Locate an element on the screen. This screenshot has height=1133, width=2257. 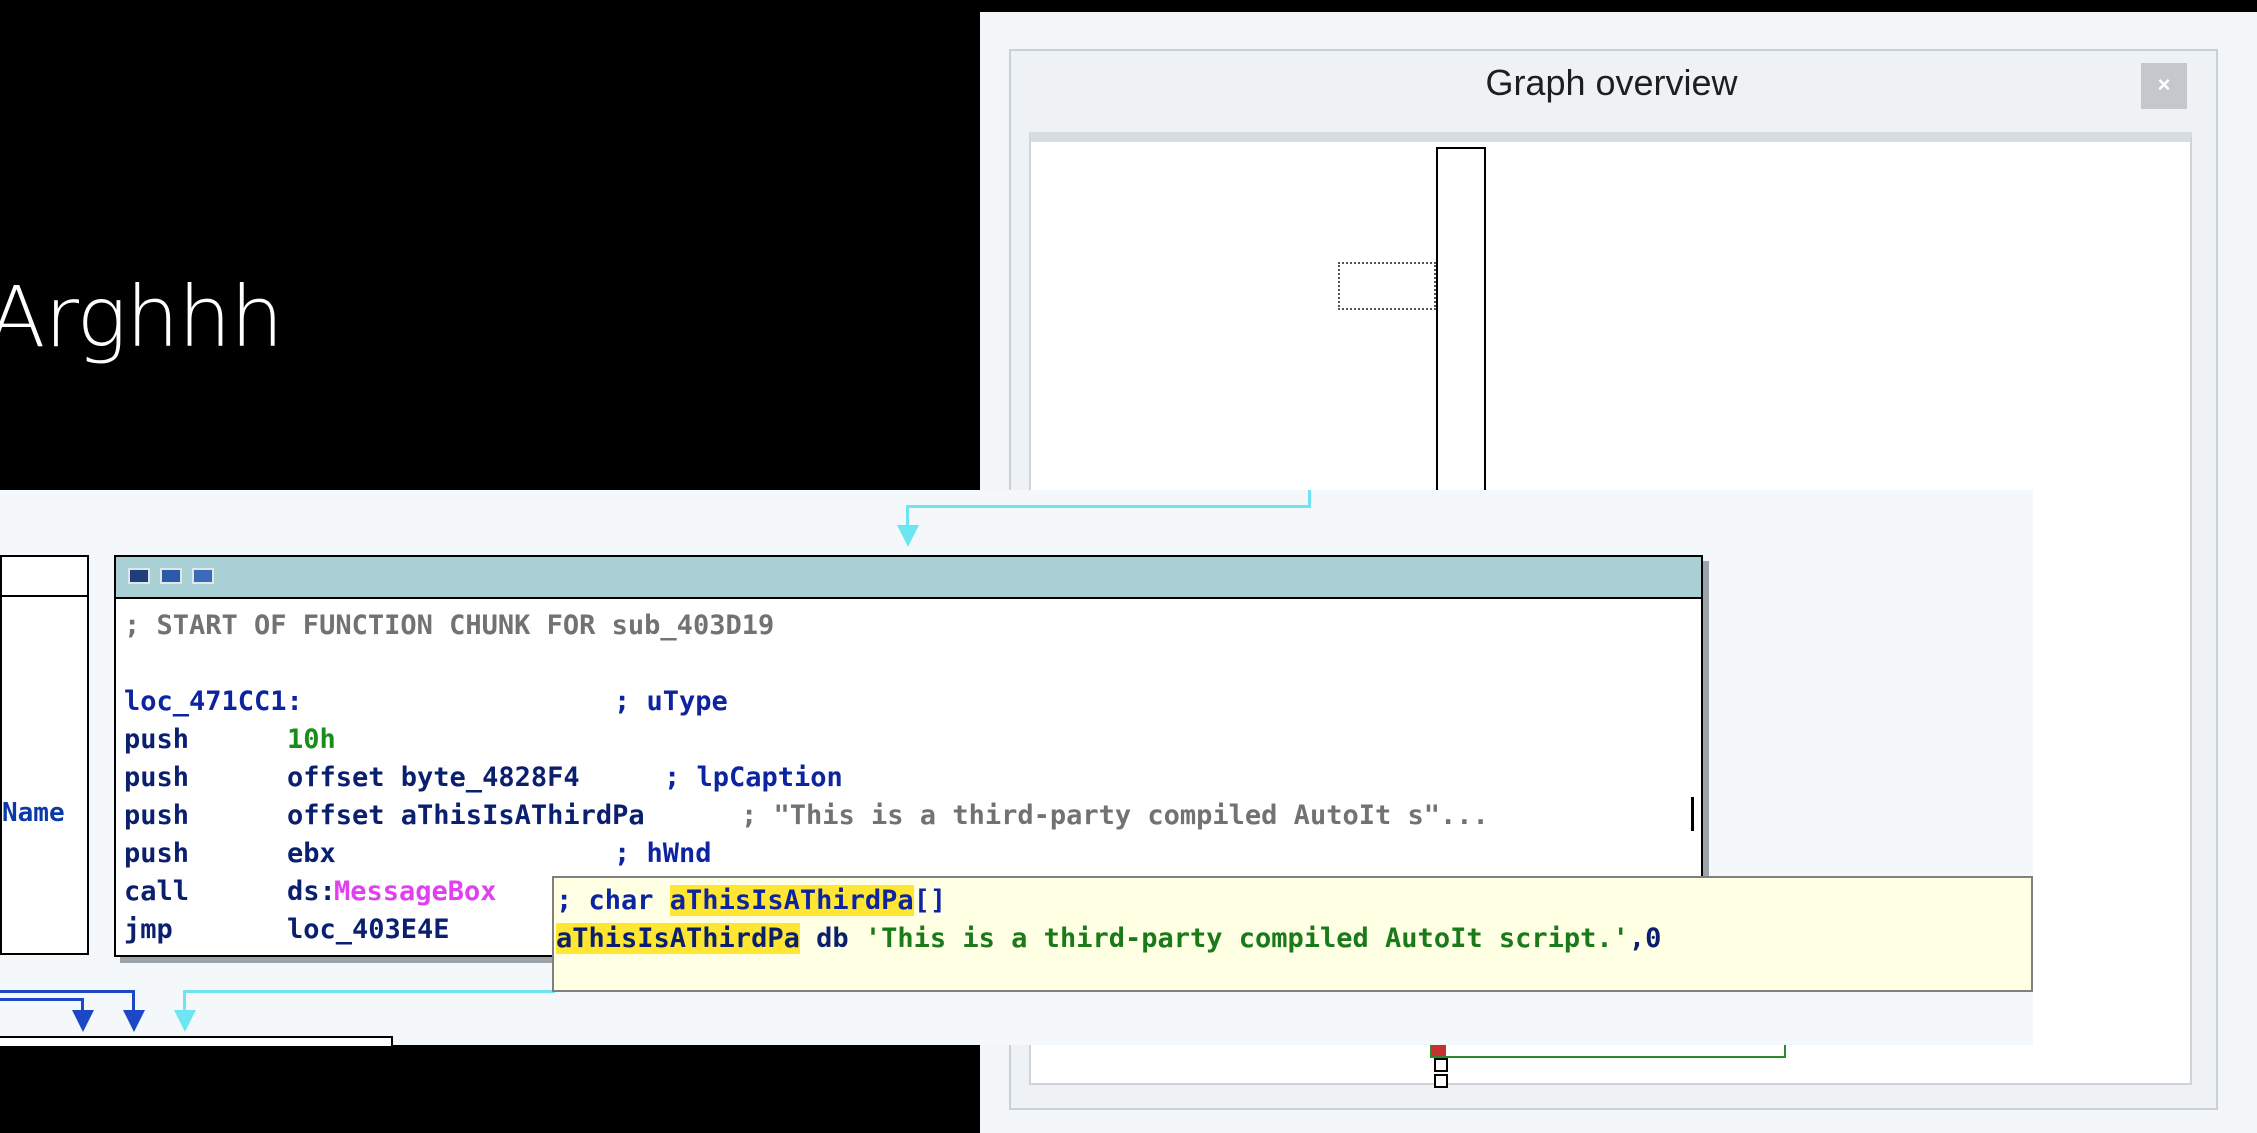
text-icon is located at coordinates (203, 576).